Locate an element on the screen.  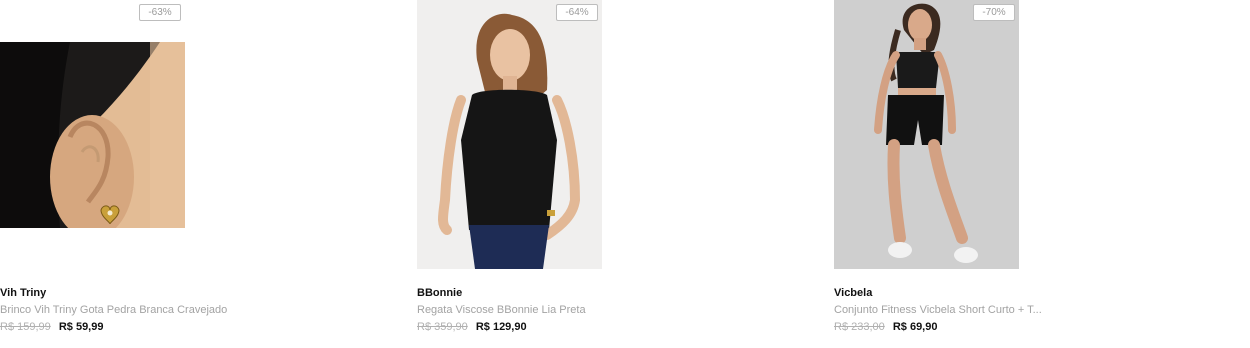
discount-badge: -64% is located at coordinates (577, 12).